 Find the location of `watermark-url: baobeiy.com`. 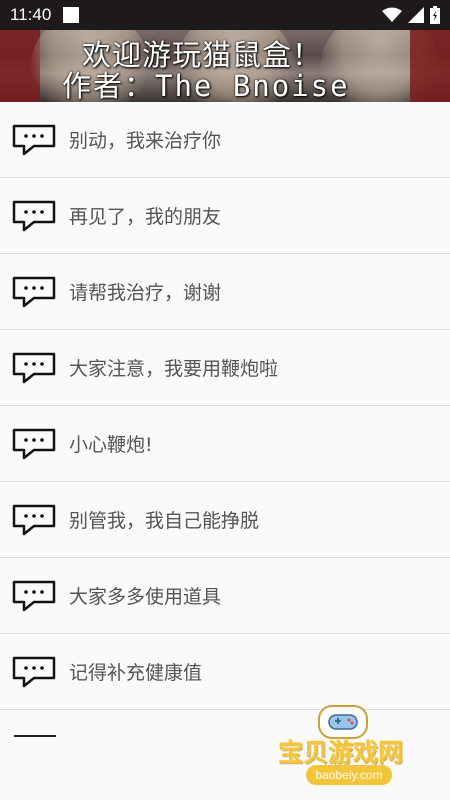

watermark-url: baobeiy.com is located at coordinates (349, 775).